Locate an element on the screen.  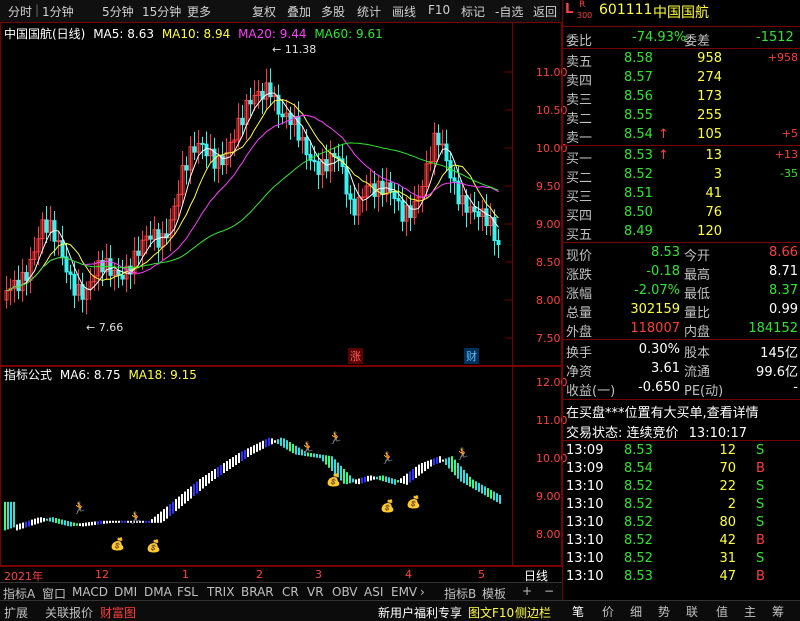
high-price-label: ← 11.38 is located at coordinates (294, 49).